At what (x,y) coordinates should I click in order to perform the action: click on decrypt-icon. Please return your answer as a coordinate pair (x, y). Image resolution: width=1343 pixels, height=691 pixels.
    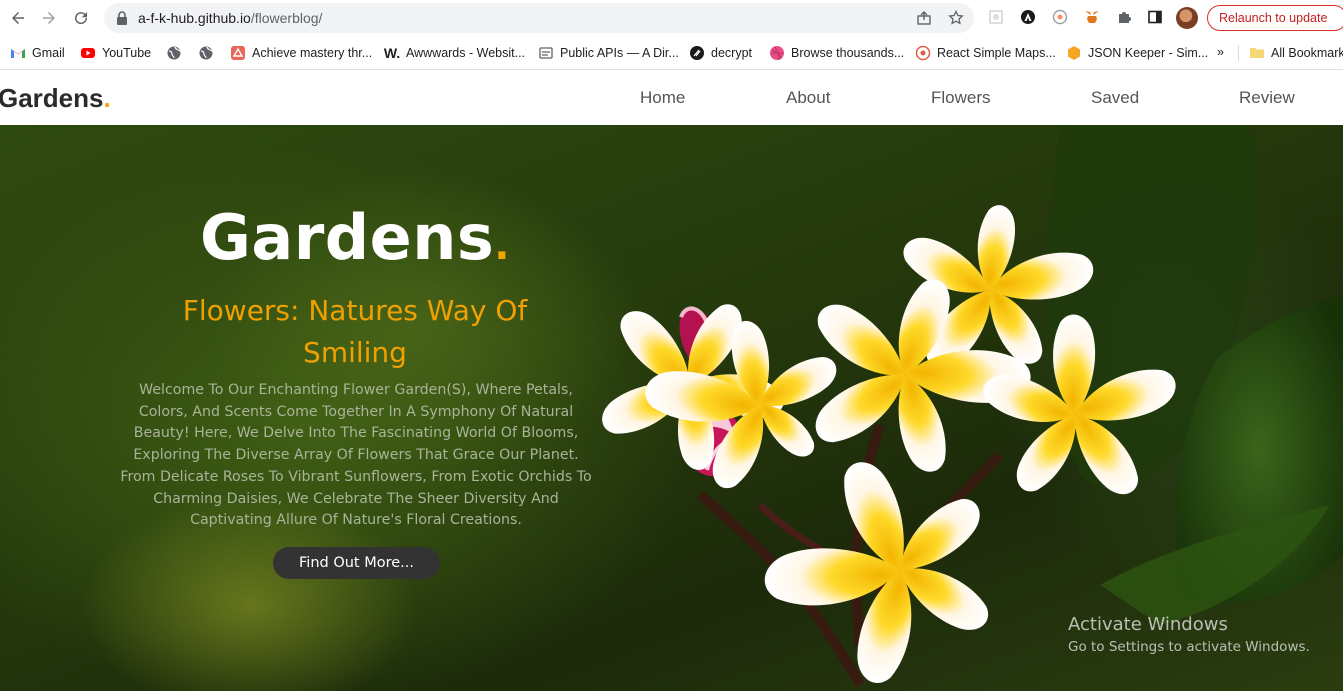
    Looking at the image, I should click on (697, 53).